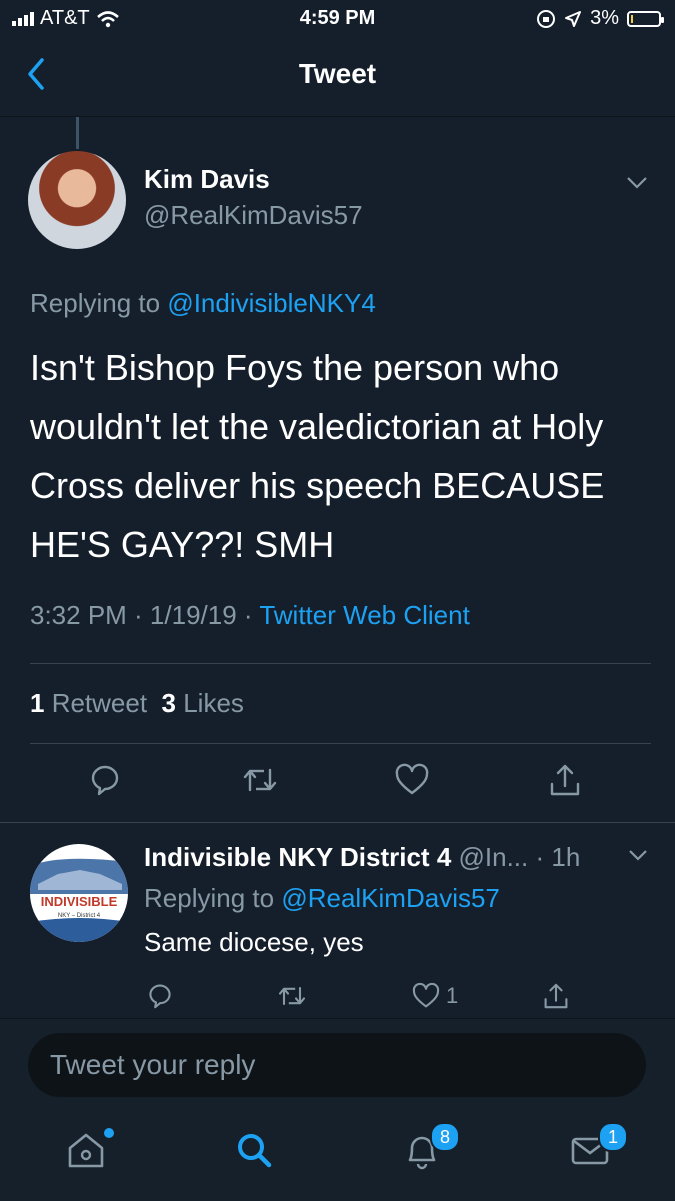 This screenshot has width=675, height=1201. I want to click on author-avatar, so click(77, 200).